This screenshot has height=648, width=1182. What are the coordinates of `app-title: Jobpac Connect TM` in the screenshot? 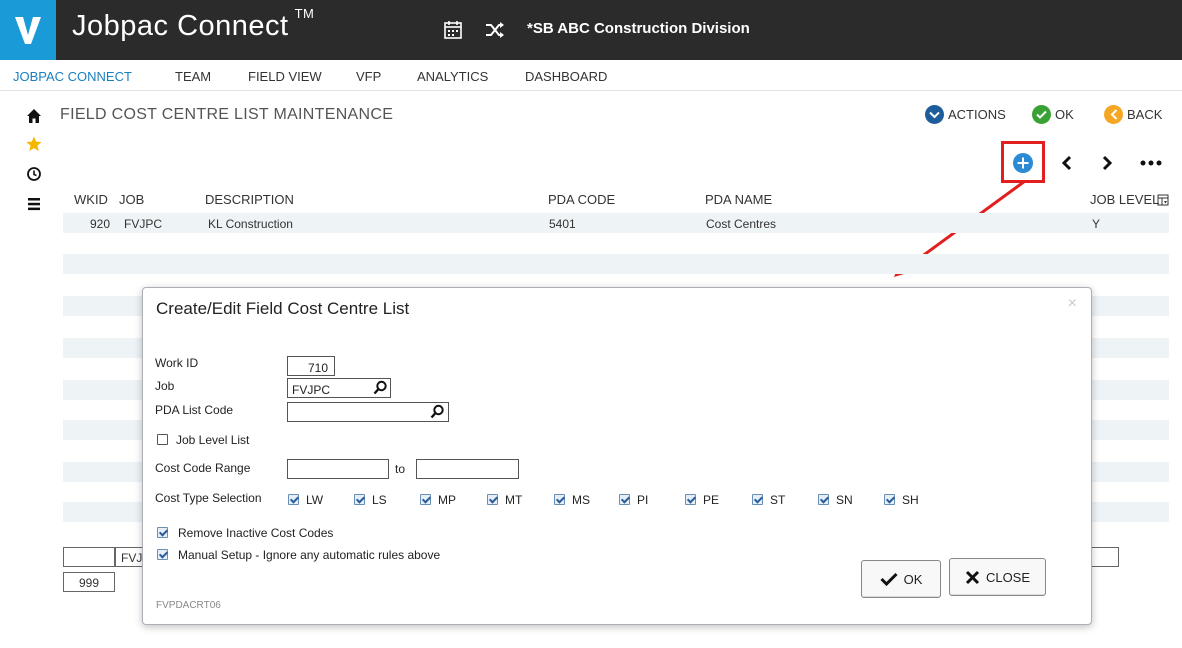 It's located at (193, 24).